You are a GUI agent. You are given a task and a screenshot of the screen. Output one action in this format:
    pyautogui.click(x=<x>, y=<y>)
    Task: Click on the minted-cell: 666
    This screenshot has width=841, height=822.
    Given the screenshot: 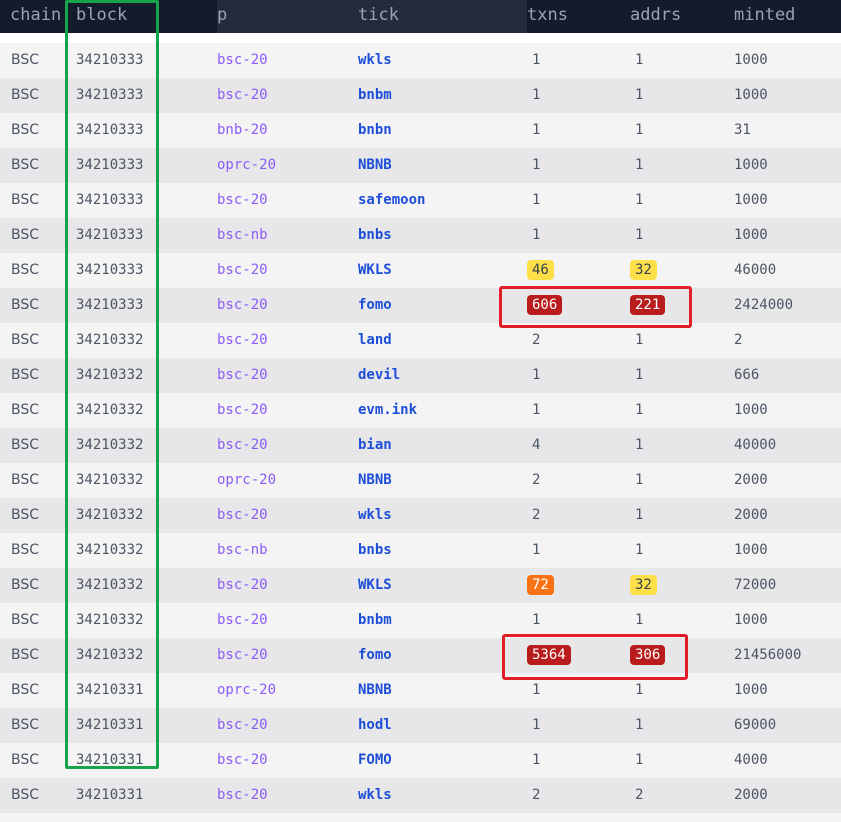 What is the action you would take?
    pyautogui.click(x=747, y=375)
    